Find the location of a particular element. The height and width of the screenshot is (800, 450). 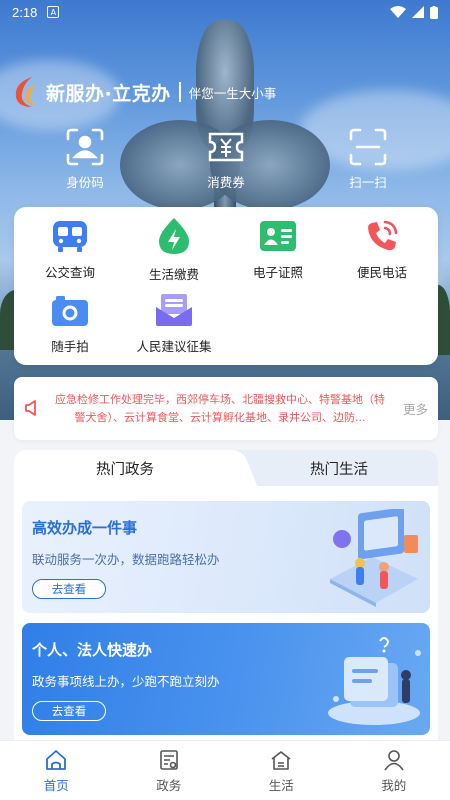

bottom-nav: 首页 政务 生活 我的 is located at coordinates (225, 770).